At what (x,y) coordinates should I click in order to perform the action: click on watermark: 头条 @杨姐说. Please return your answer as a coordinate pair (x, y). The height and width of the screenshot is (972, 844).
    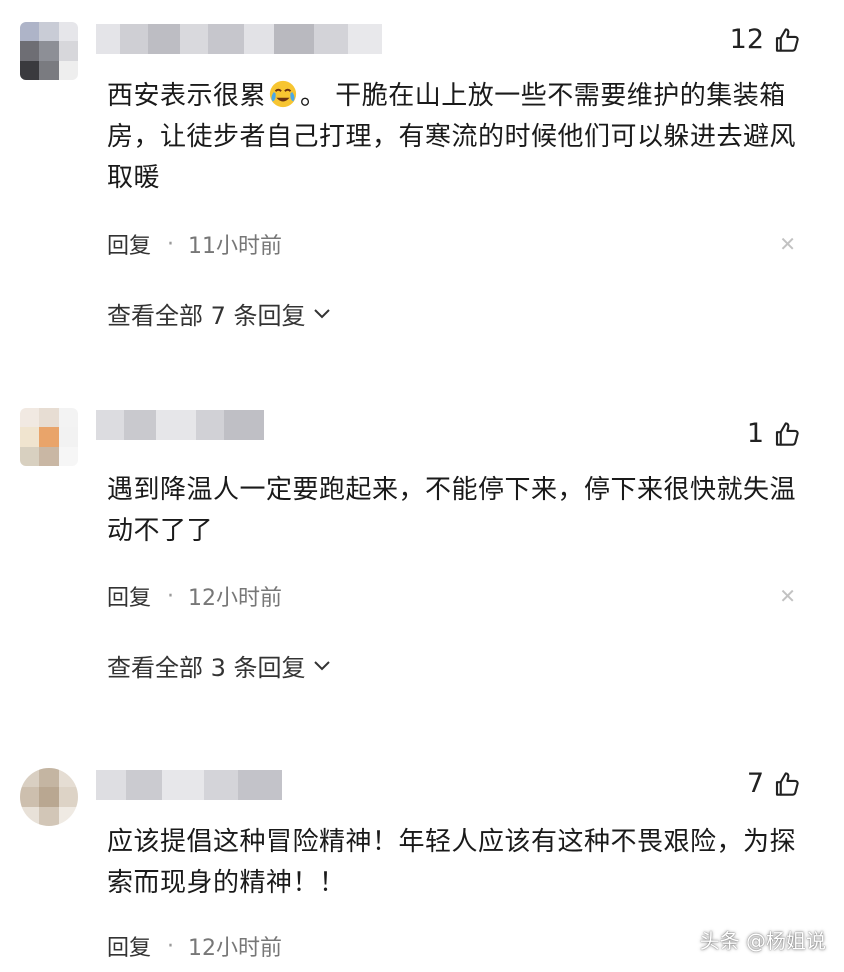
    Looking at the image, I should click on (762, 941).